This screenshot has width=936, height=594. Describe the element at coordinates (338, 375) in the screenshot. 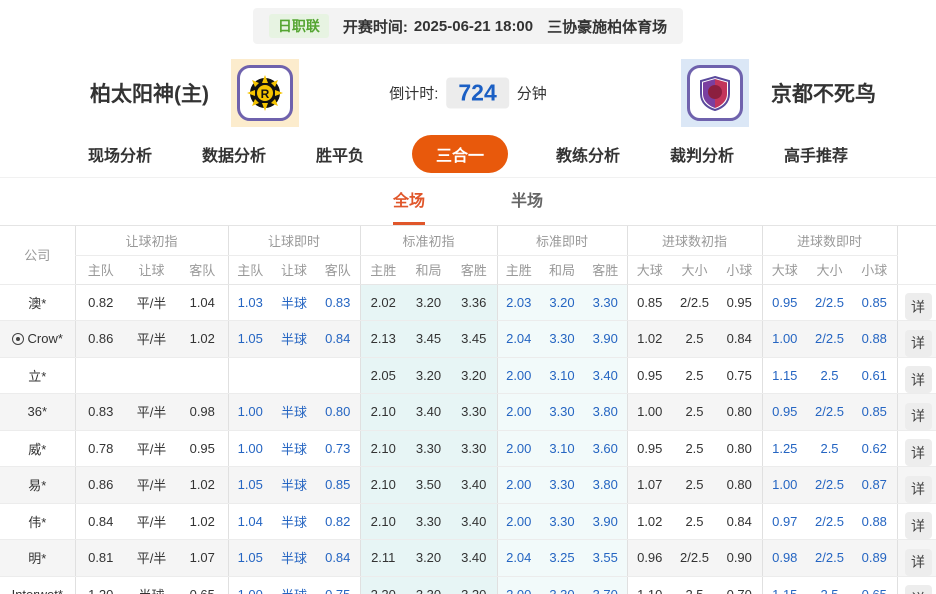

I see `odds-cell` at that location.